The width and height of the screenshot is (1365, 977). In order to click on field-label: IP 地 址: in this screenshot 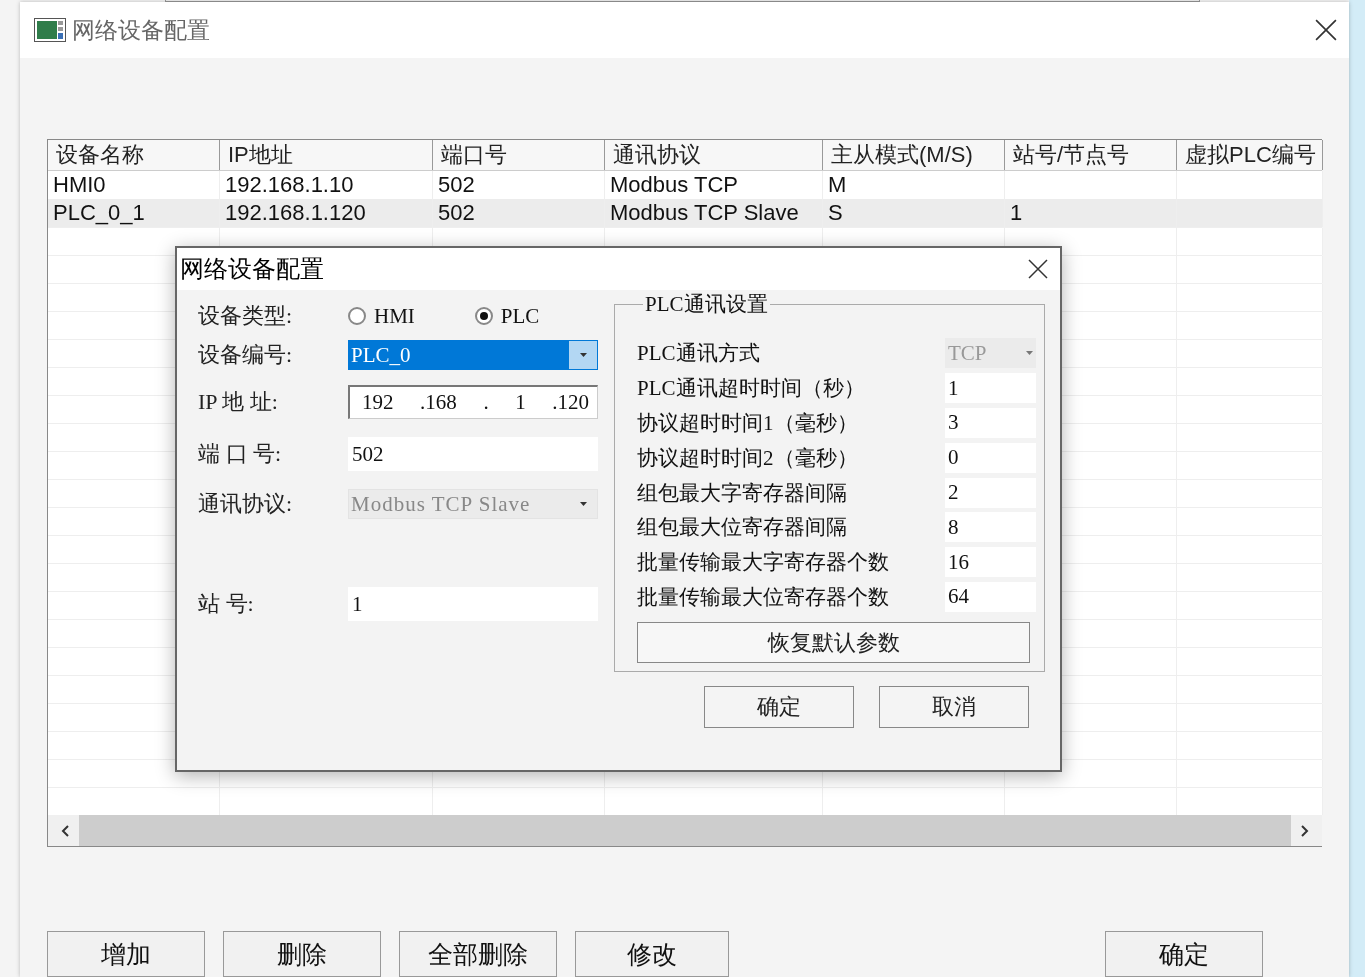, I will do `click(238, 401)`.